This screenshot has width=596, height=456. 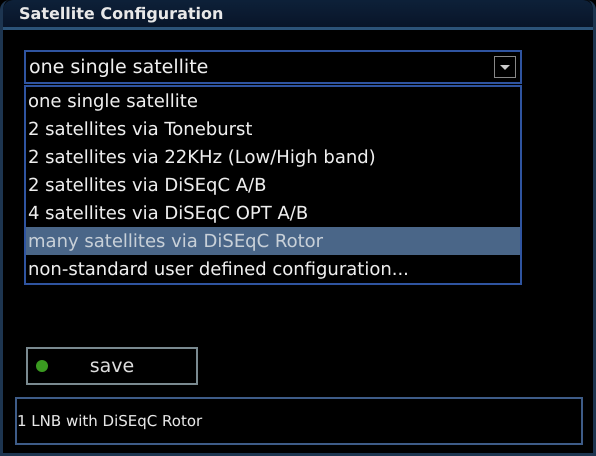 I want to click on dropdown-option: one single satellite, so click(x=273, y=101).